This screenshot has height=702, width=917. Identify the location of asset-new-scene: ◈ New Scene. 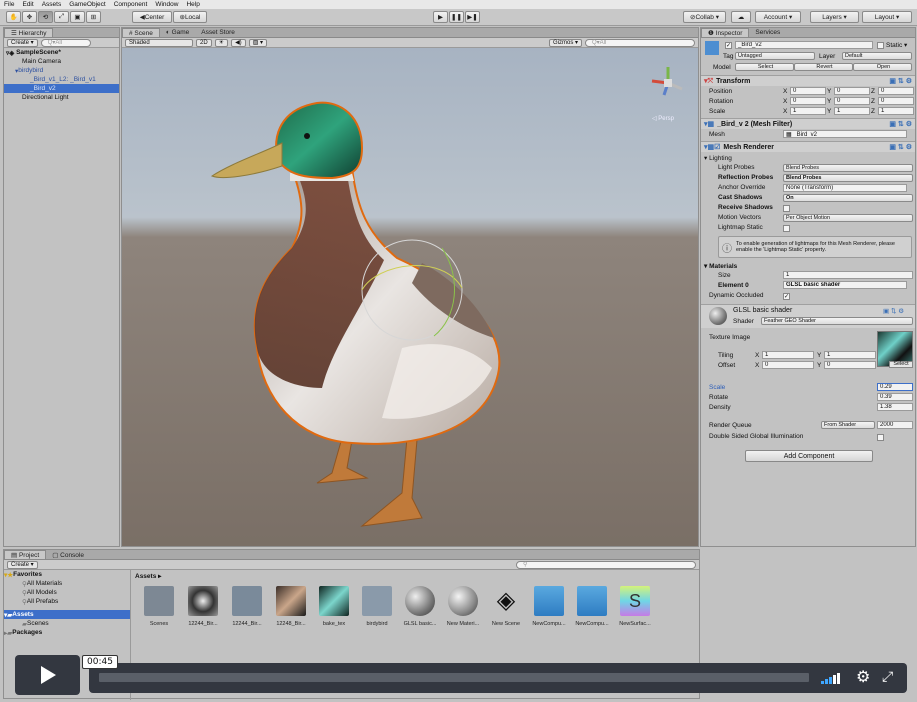
(506, 606).